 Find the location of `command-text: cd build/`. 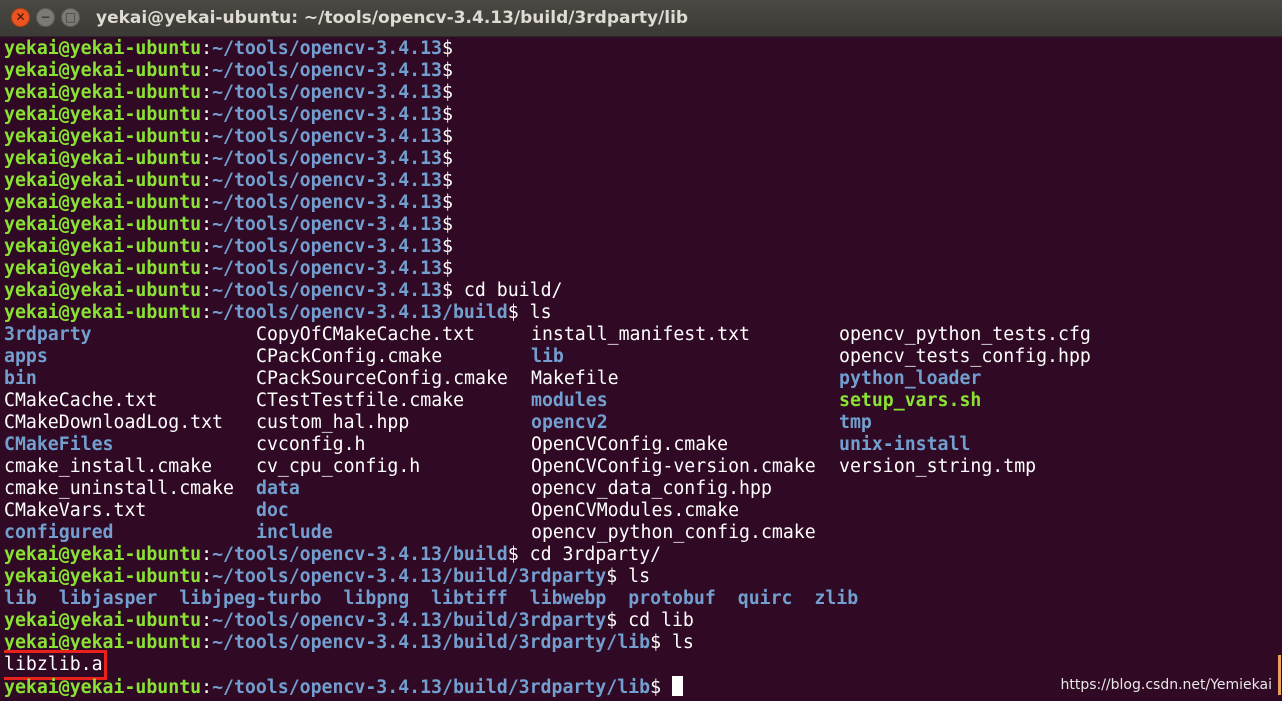

command-text: cd build/ is located at coordinates (507, 290).